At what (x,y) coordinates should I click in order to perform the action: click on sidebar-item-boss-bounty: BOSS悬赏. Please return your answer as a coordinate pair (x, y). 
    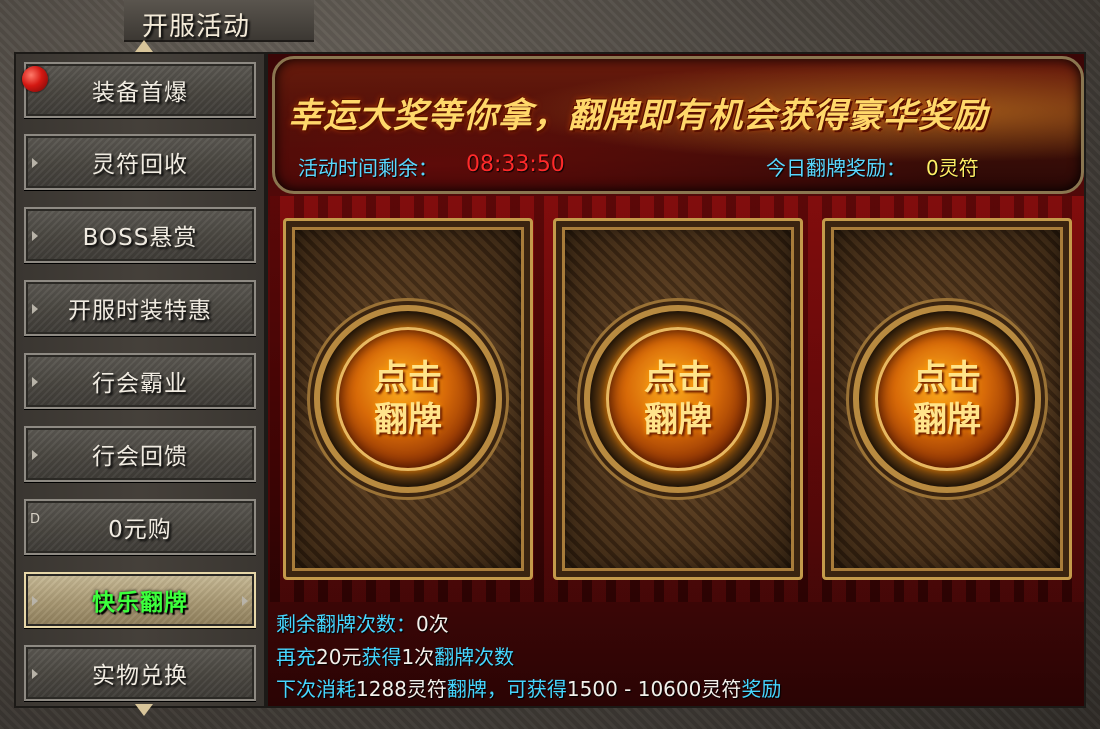
    Looking at the image, I should click on (140, 235).